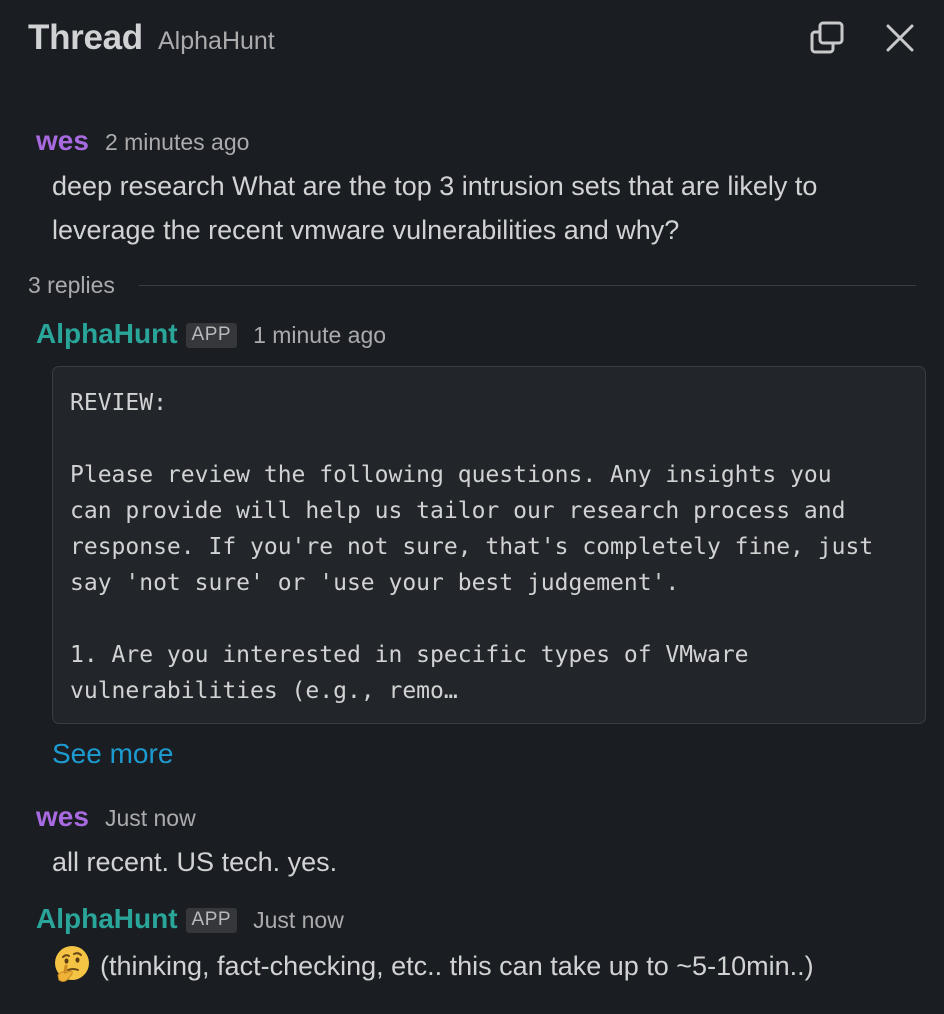 Image resolution: width=944 pixels, height=1014 pixels. What do you see at coordinates (527, 285) in the screenshot?
I see `divider-line` at bounding box center [527, 285].